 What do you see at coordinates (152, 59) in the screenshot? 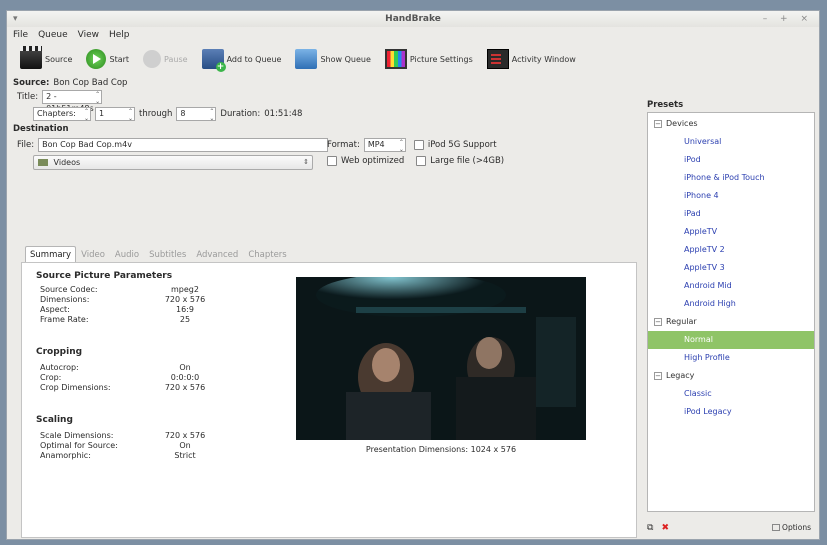
I see `pause-icon` at bounding box center [152, 59].